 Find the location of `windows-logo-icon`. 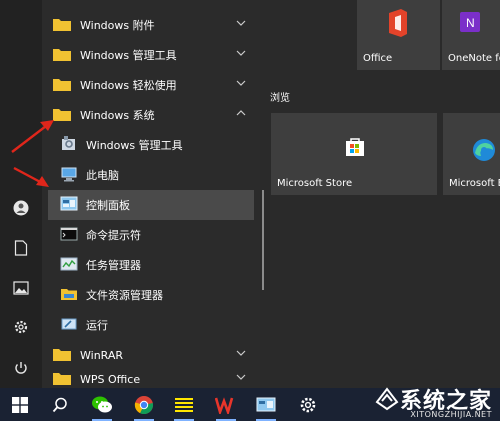

windows-logo-icon is located at coordinates (20, 404).